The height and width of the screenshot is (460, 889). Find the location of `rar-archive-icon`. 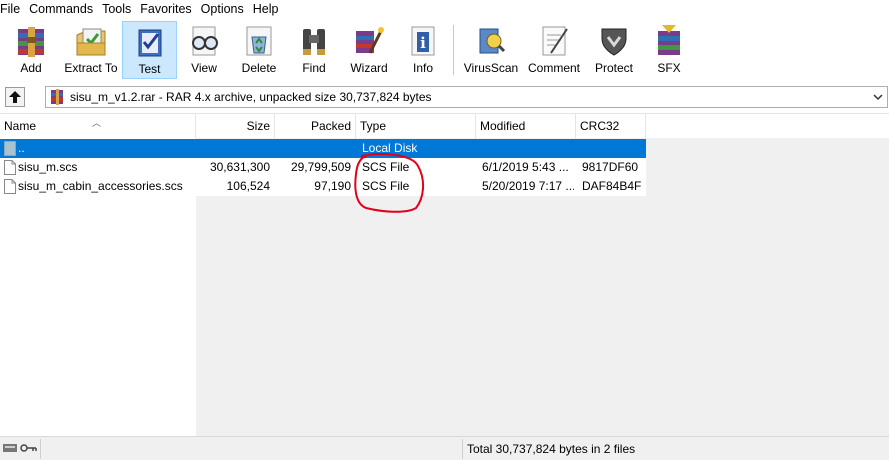

rar-archive-icon is located at coordinates (57, 97).